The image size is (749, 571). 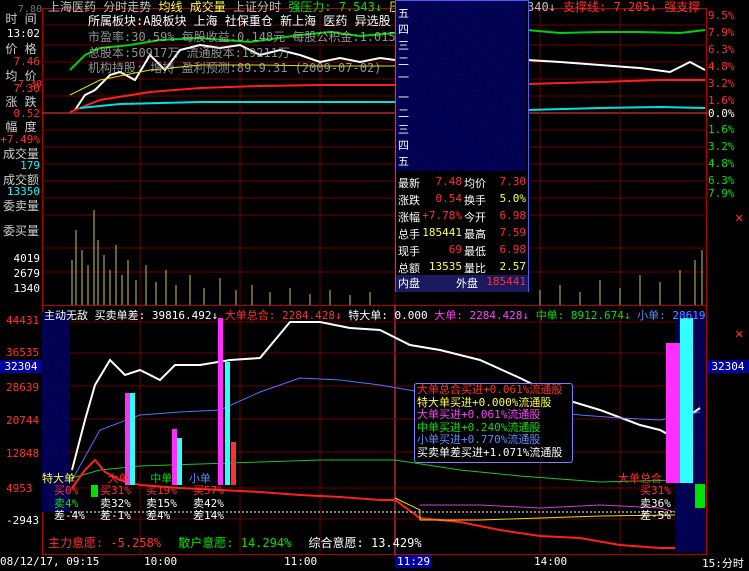 I want to click on close-icon: ✕, so click(x=739, y=218).